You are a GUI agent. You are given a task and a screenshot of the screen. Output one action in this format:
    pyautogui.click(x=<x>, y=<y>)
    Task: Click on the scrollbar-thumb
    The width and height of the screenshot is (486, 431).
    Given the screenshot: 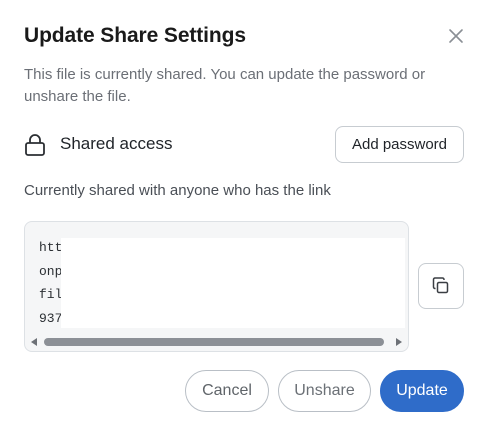 What is the action you would take?
    pyautogui.click(x=214, y=342)
    